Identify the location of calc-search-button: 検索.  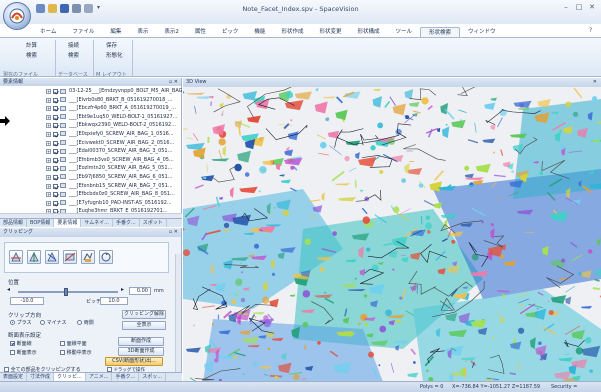
(31, 55).